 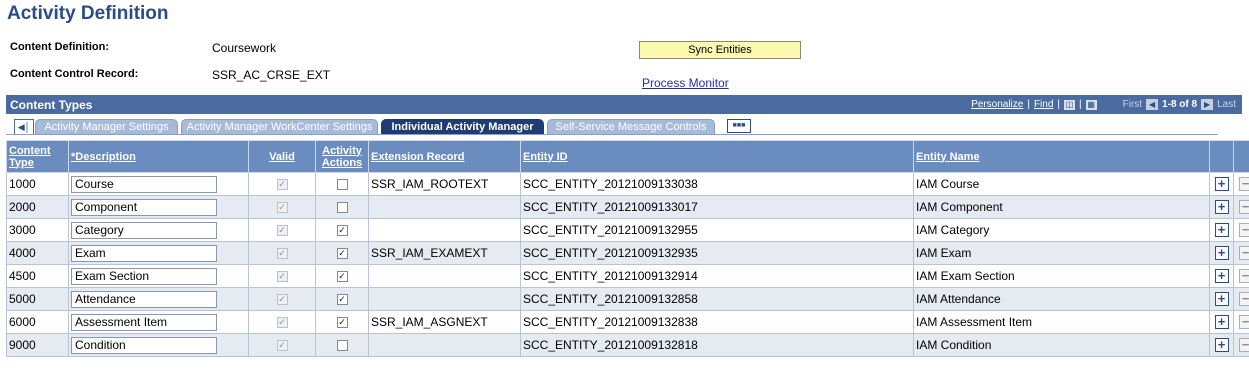 I want to click on page-title: Activity Definition, so click(x=88, y=13).